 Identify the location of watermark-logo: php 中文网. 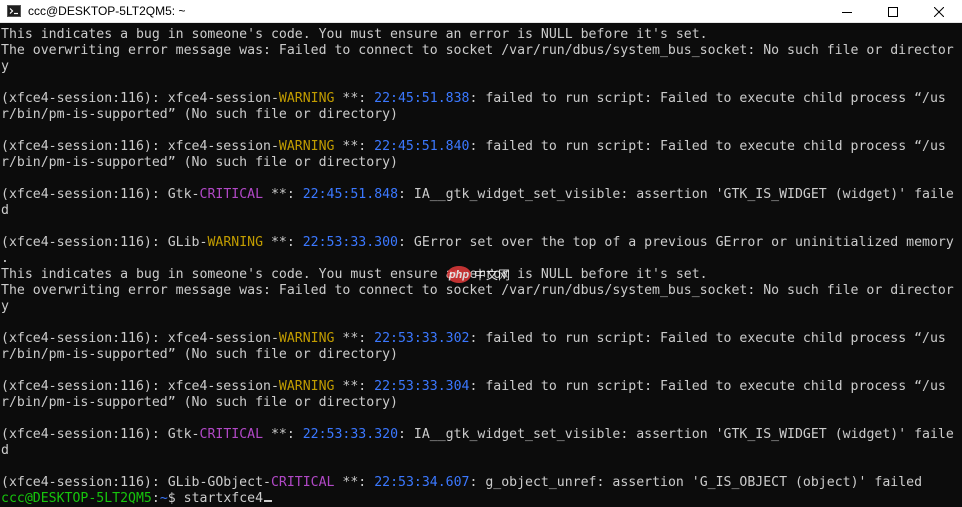
(478, 274).